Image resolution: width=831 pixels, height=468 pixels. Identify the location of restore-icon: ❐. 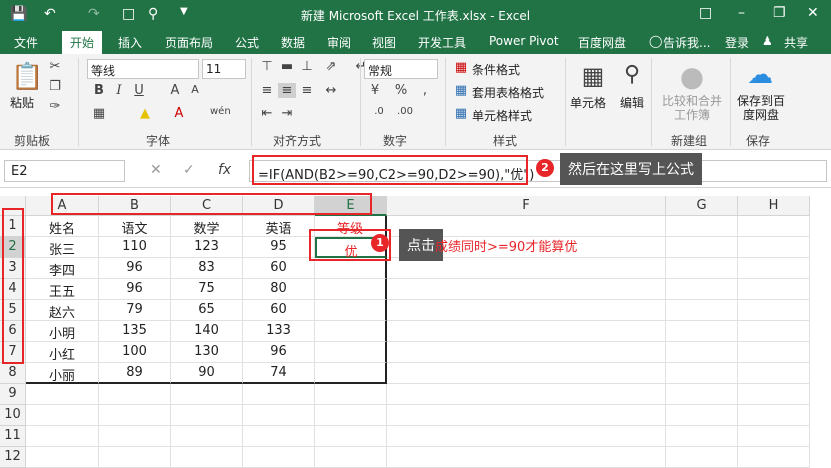
(779, 13).